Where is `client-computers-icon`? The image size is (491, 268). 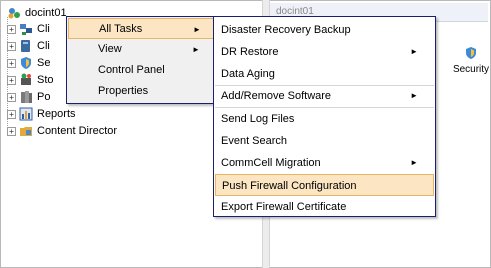 client-computers-icon is located at coordinates (25, 46).